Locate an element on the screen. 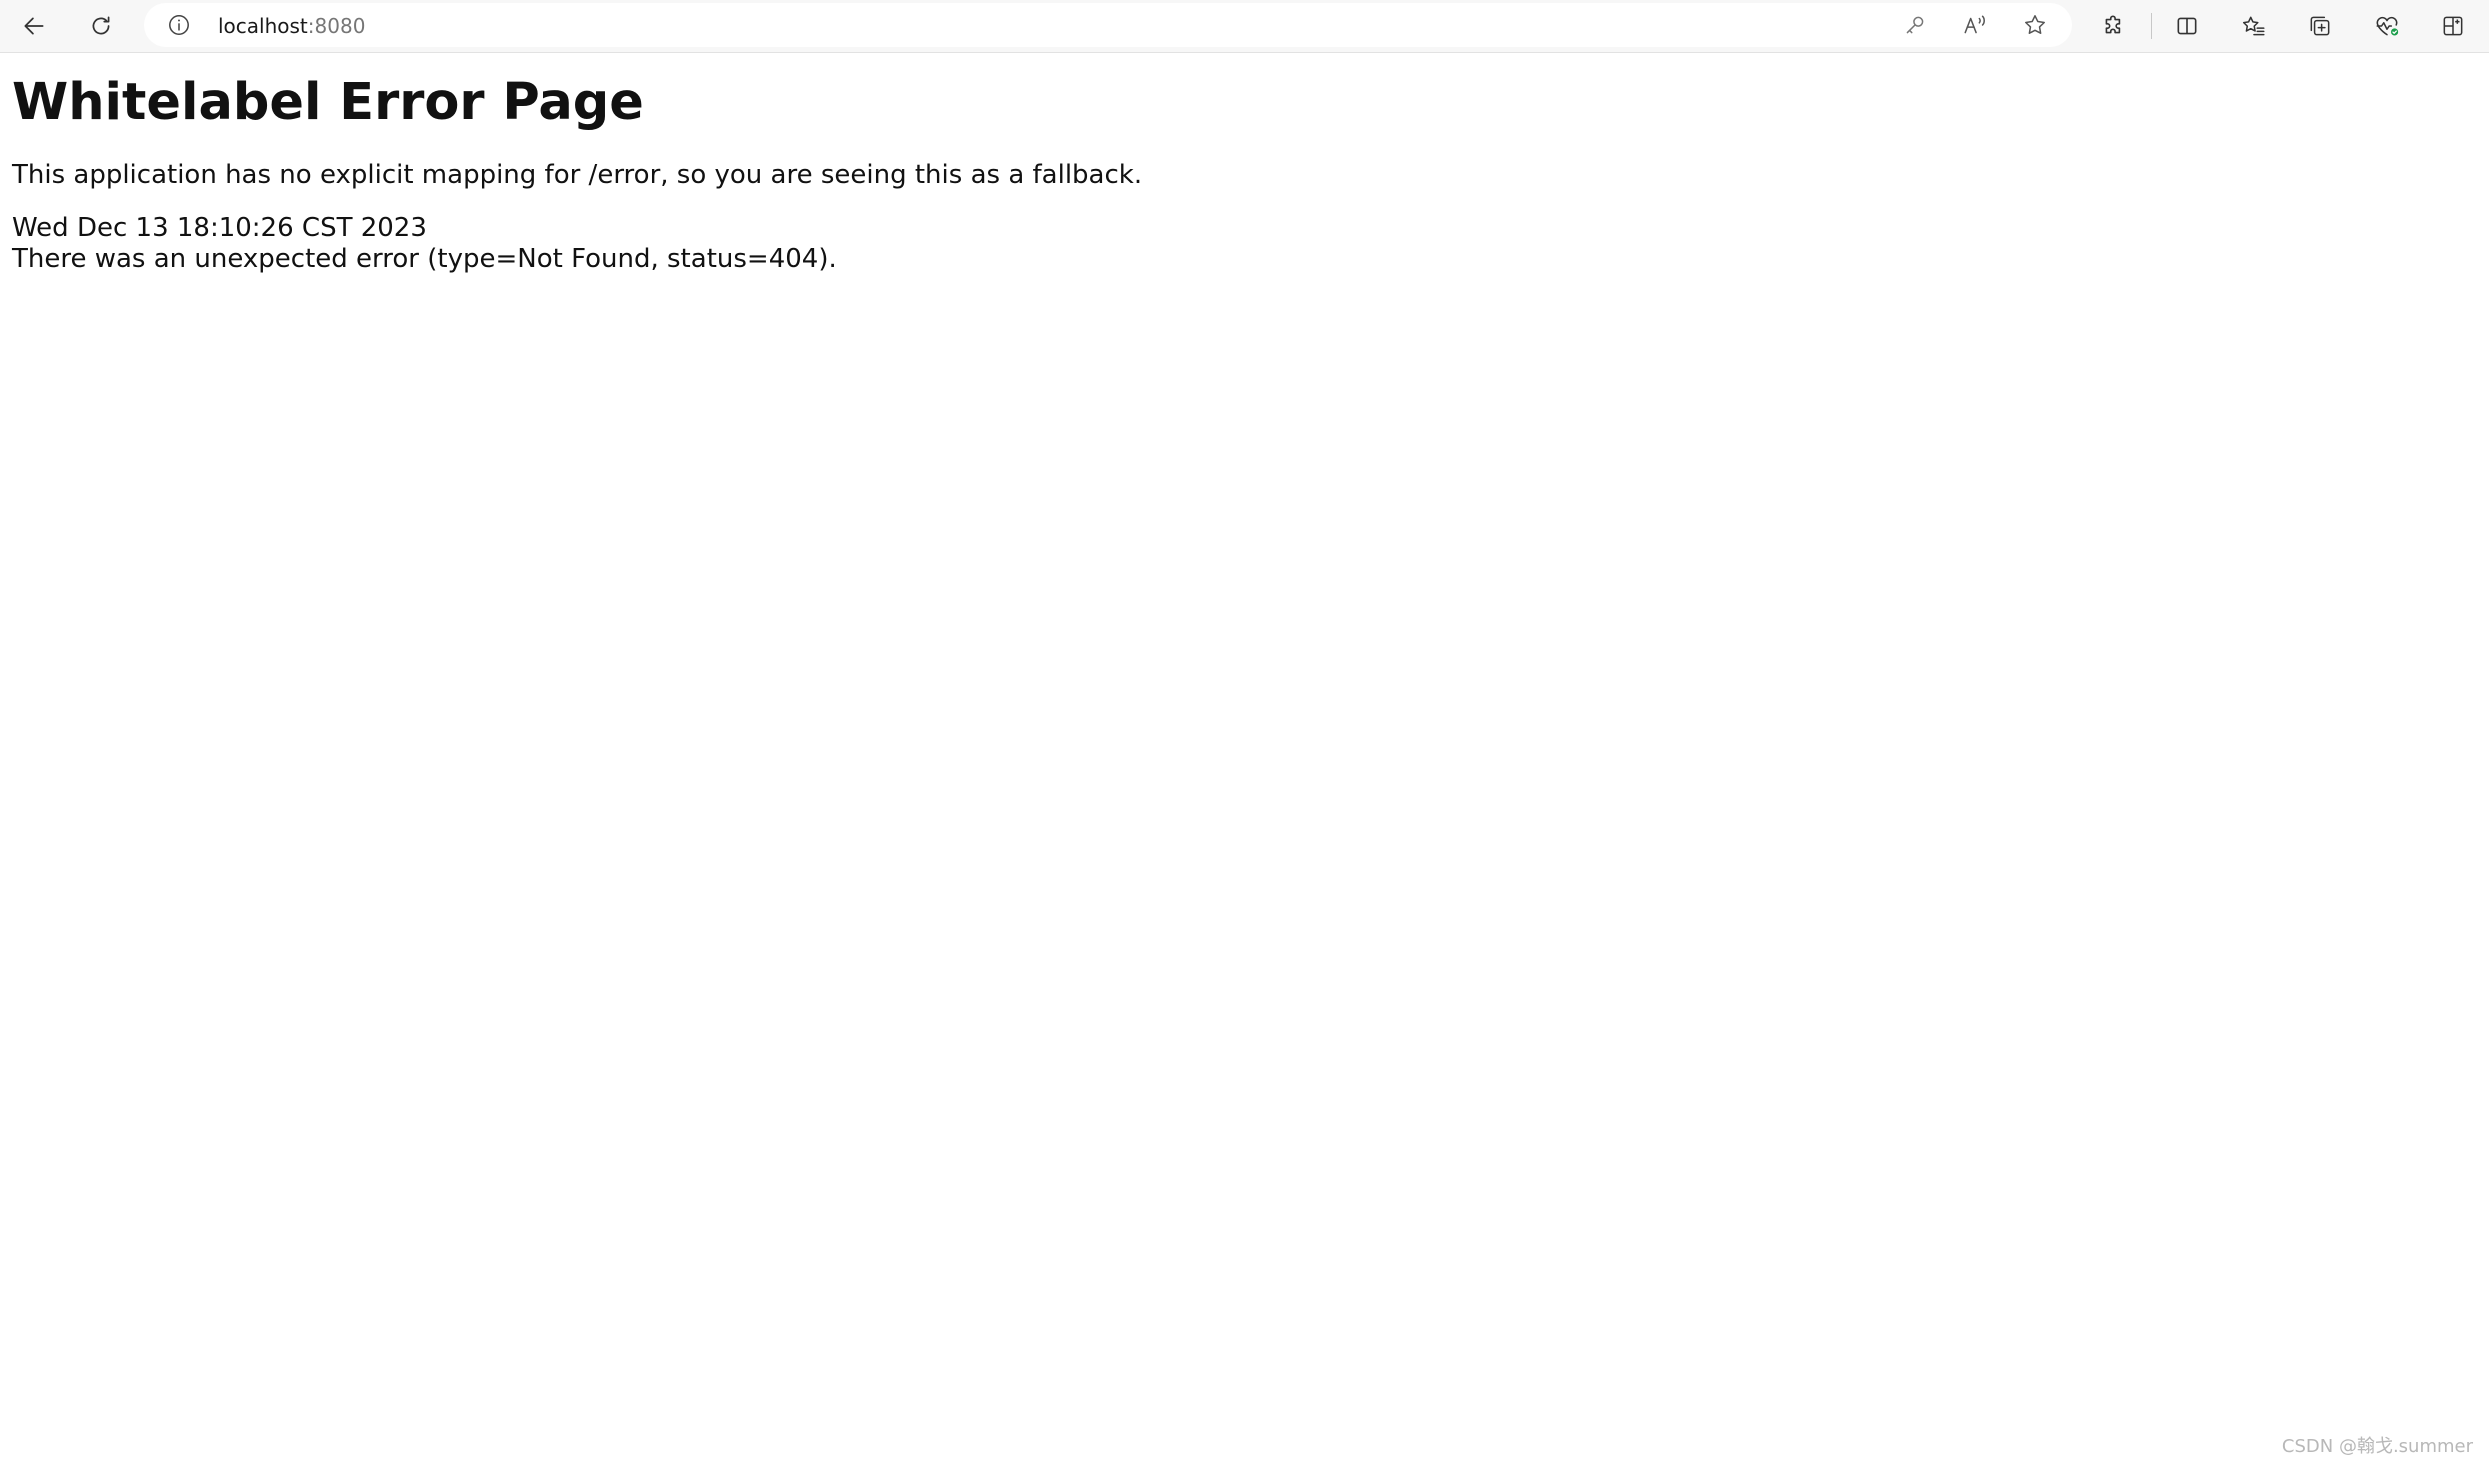  refresh-button is located at coordinates (101, 26).